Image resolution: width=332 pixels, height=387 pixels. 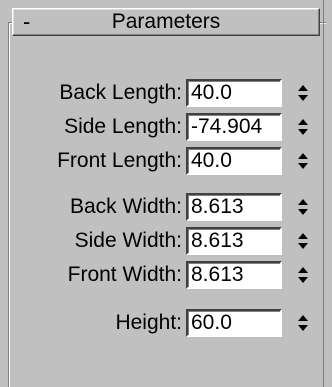 I want to click on param-row-front-length: Front Length:, so click(x=166, y=161).